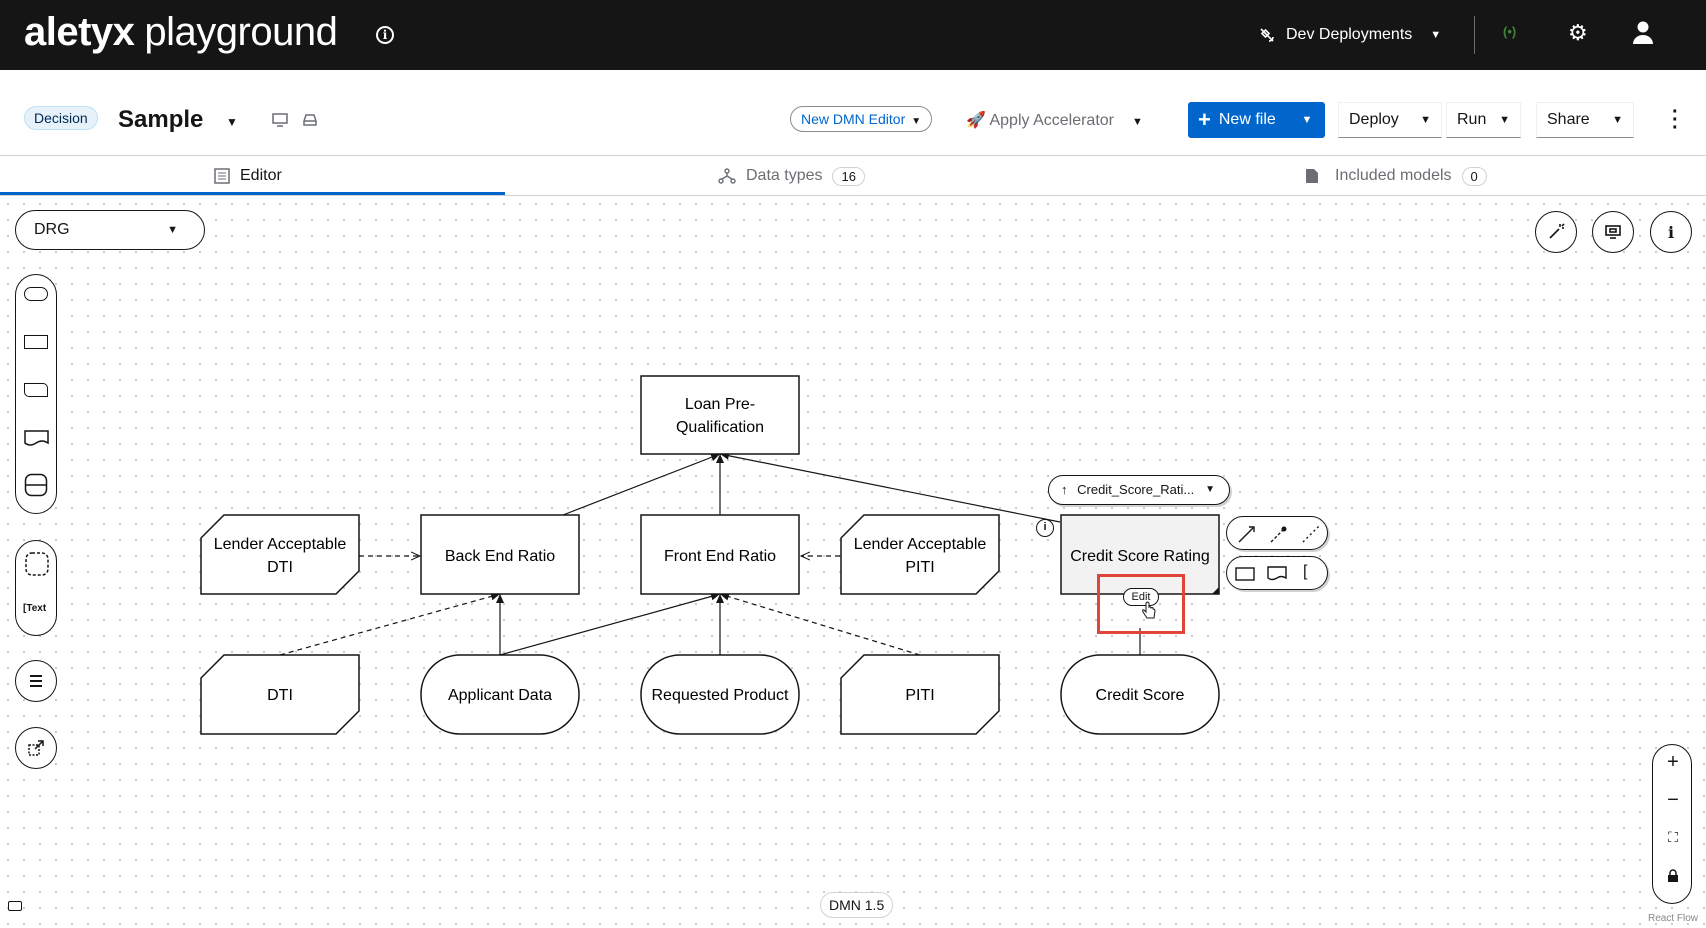 This screenshot has width=1706, height=928. Describe the element at coordinates (1064, 489) in the screenshot. I see `arrow-up-icon: ↑` at that location.